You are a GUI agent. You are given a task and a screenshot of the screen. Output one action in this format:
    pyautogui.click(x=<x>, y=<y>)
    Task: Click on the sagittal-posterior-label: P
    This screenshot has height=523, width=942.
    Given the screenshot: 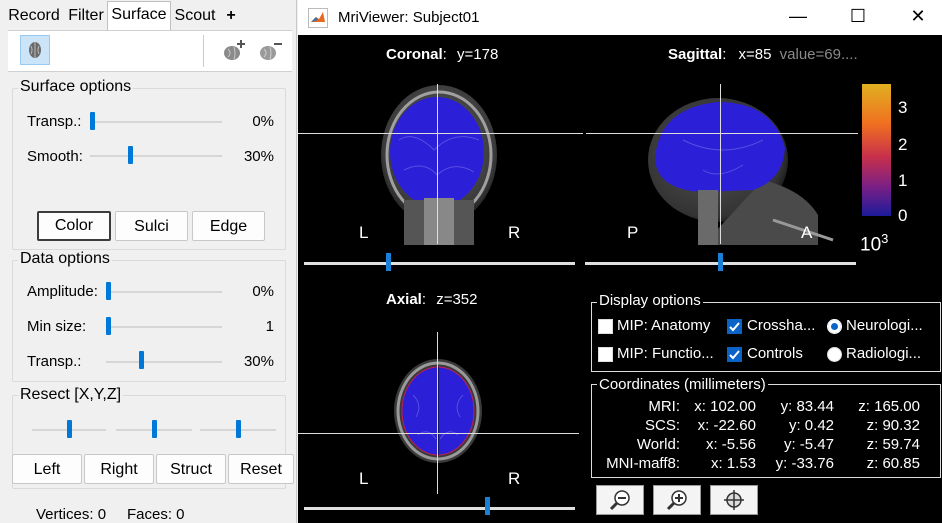 What is the action you would take?
    pyautogui.click(x=633, y=232)
    